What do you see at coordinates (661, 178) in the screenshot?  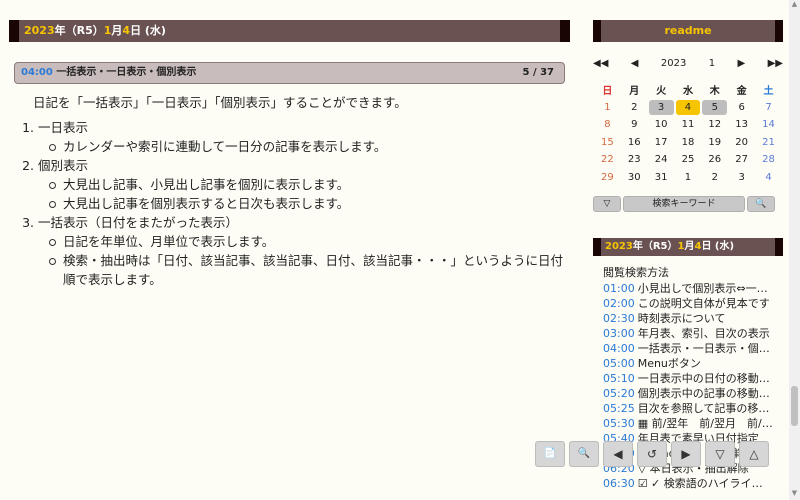 I see `calendar-day: 31` at bounding box center [661, 178].